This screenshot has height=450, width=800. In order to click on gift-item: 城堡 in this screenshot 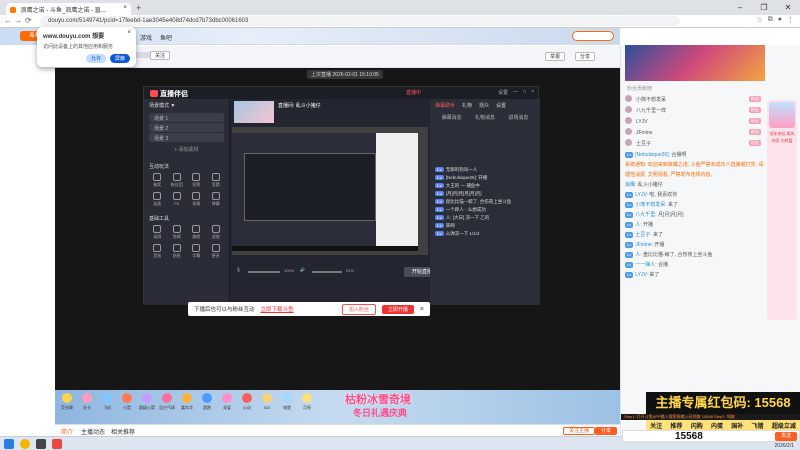, I will do `click(287, 402)`.